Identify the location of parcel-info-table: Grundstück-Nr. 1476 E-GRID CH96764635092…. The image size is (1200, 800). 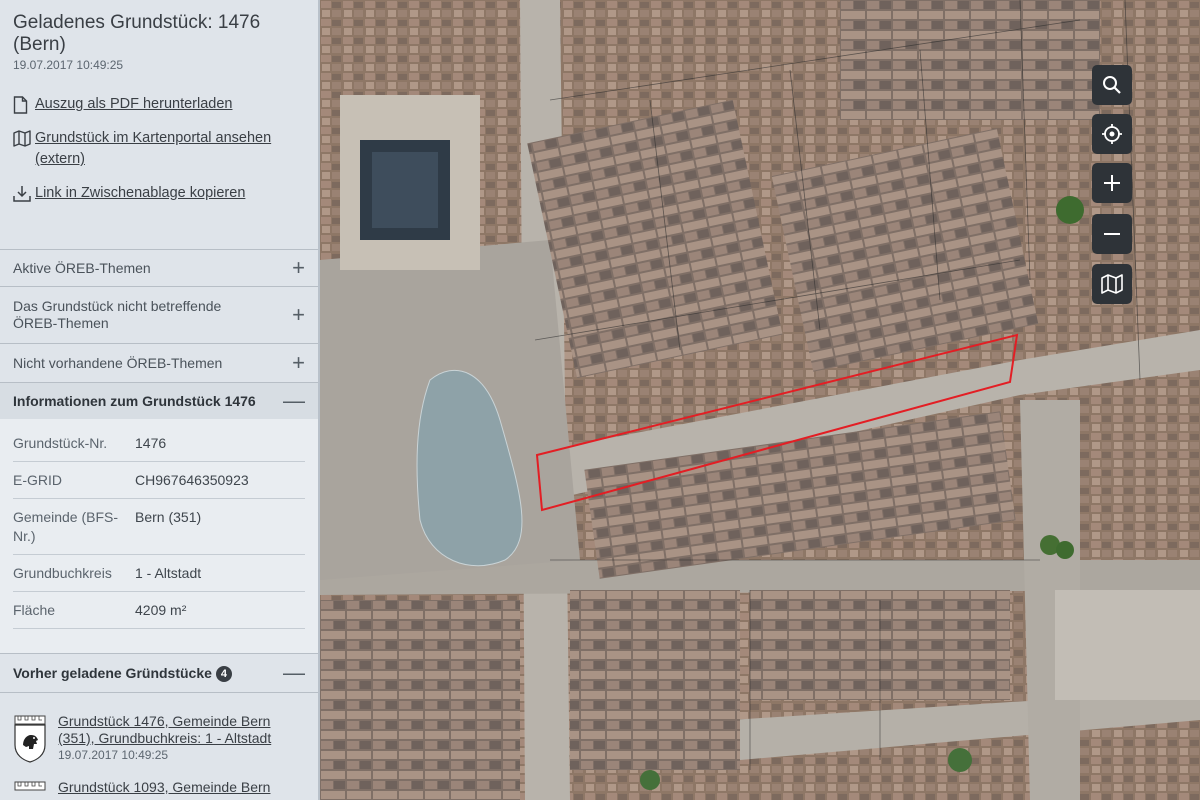
(159, 536).